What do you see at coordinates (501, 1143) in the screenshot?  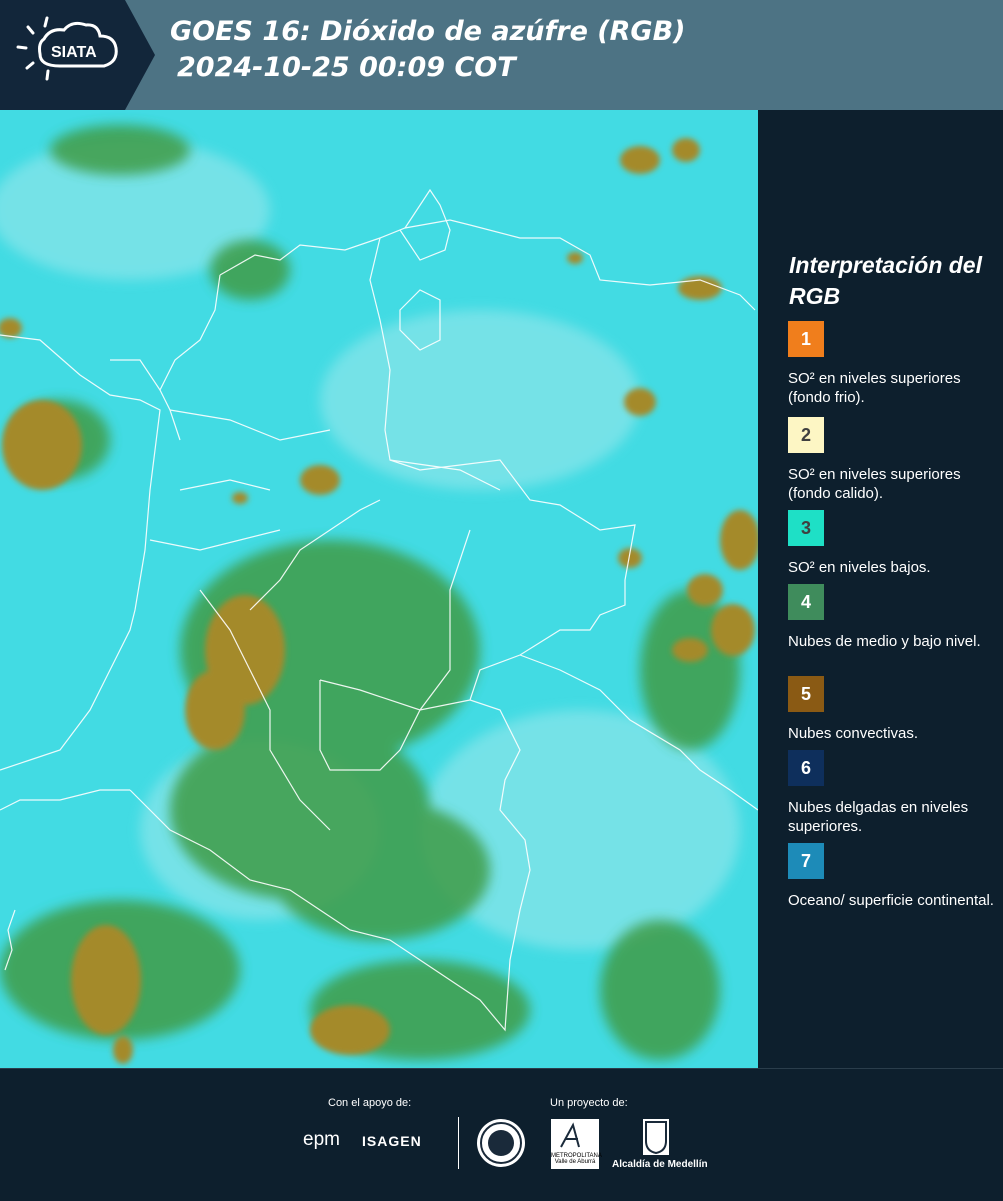 I see `medellin-seal-icon` at bounding box center [501, 1143].